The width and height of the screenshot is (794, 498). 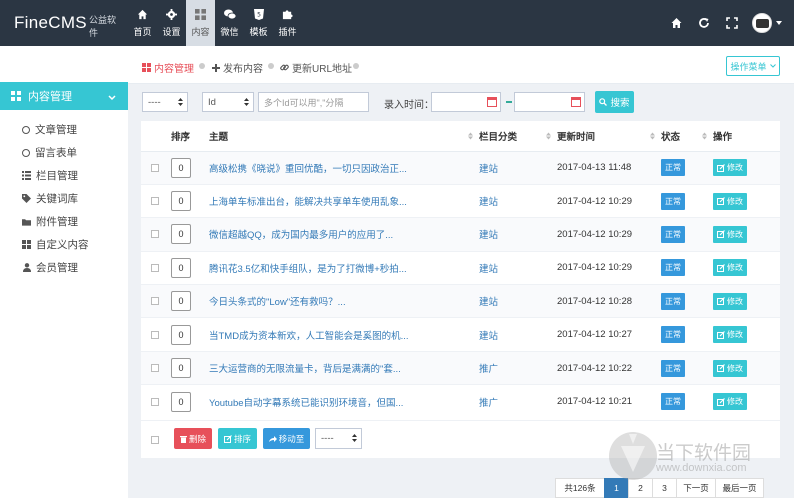 I want to click on row-status-cell: 正常, so click(x=687, y=334).